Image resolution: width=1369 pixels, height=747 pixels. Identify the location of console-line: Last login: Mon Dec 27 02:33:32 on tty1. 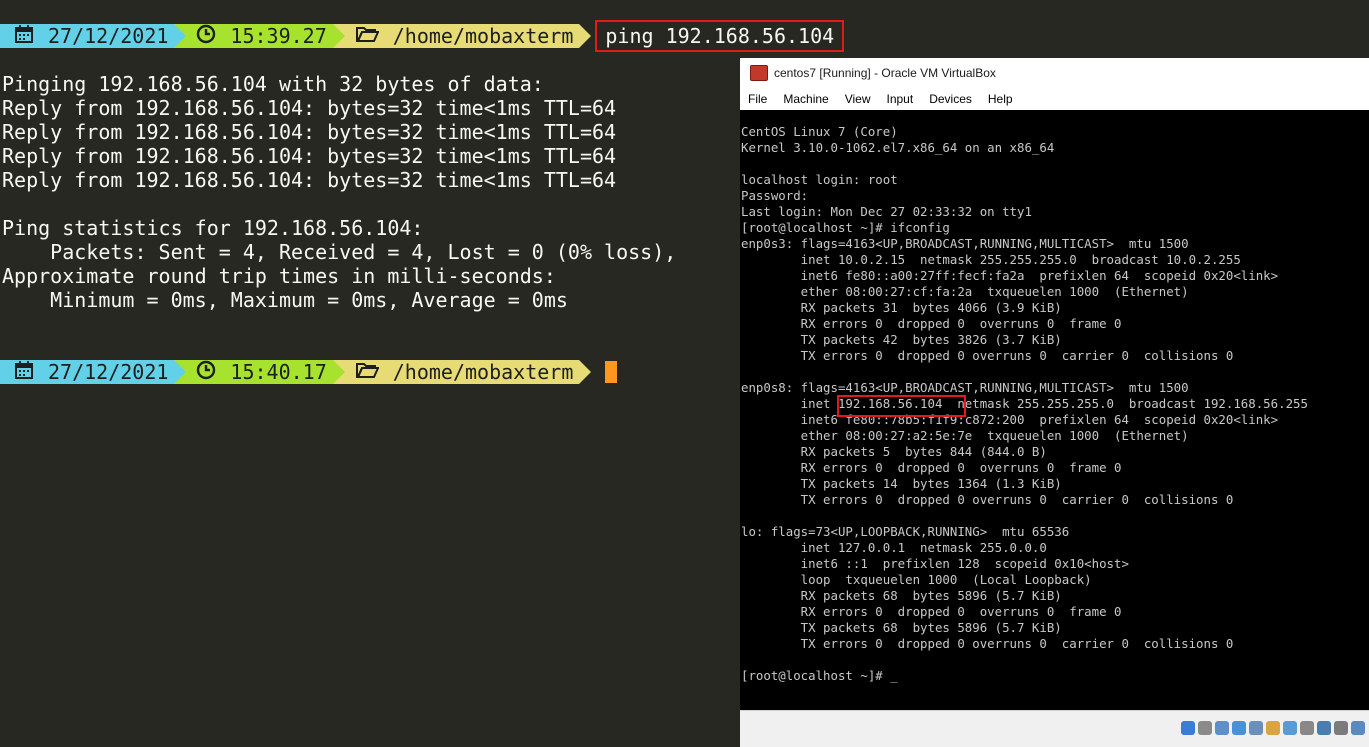
(886, 211).